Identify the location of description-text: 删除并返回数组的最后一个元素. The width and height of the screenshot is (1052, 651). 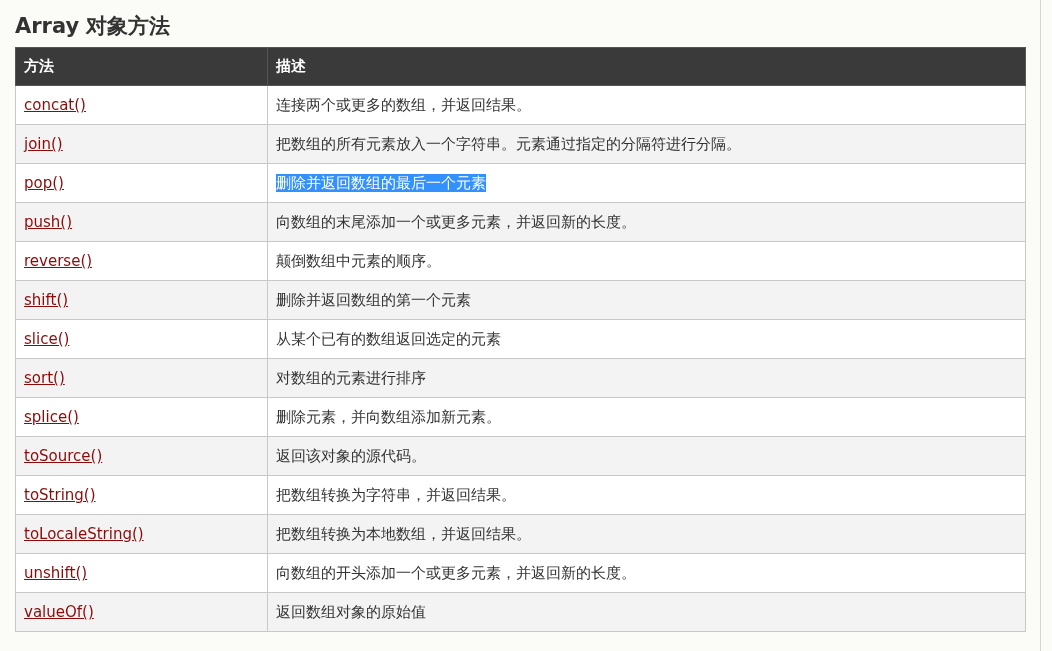
(381, 182).